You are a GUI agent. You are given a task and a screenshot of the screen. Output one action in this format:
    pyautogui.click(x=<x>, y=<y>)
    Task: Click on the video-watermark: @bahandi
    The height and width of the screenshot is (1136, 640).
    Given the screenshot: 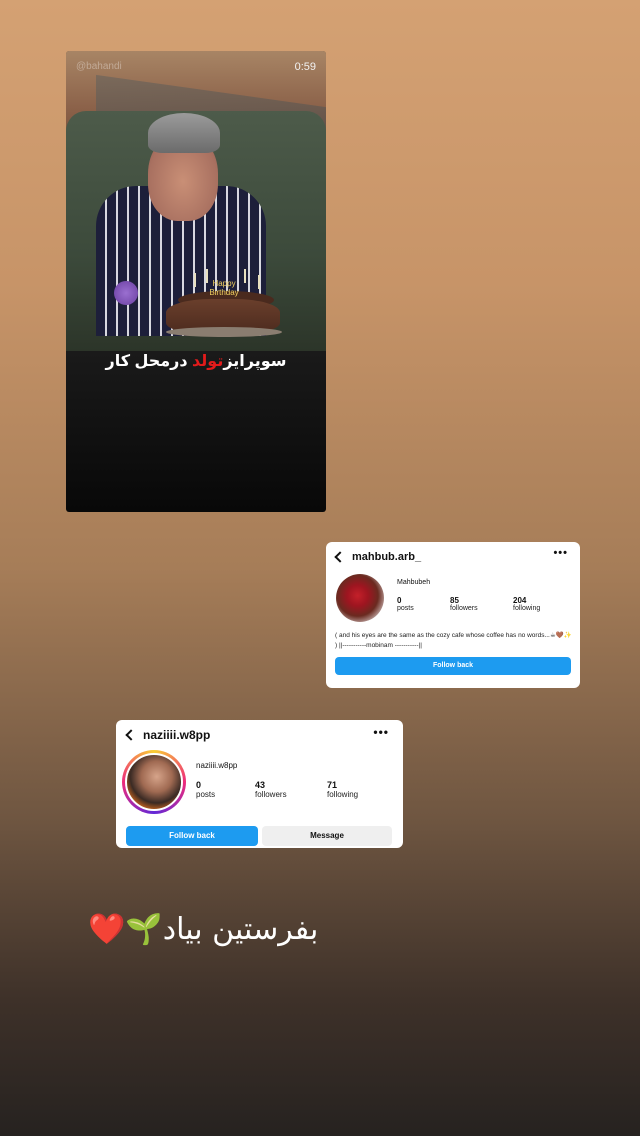 What is the action you would take?
    pyautogui.click(x=99, y=66)
    